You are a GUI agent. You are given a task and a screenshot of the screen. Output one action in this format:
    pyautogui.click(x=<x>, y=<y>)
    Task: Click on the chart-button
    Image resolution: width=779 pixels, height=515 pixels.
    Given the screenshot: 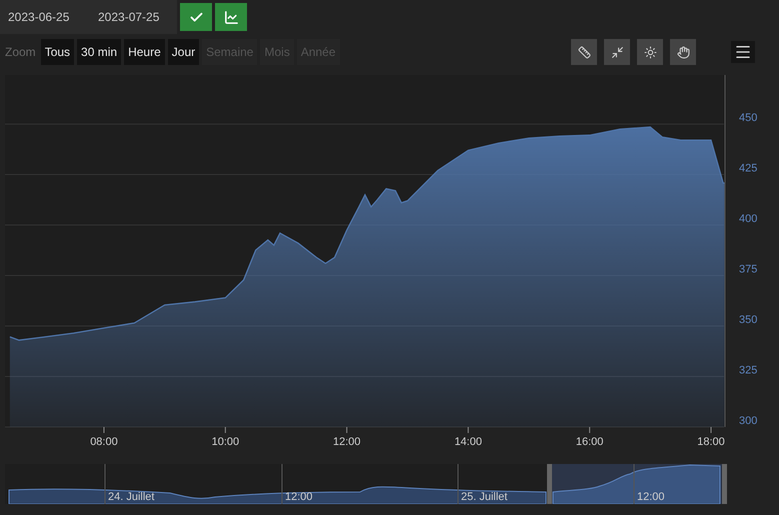 What is the action you would take?
    pyautogui.click(x=231, y=17)
    